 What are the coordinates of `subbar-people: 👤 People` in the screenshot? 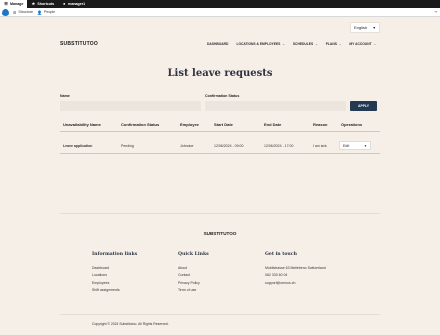 It's located at (46, 12).